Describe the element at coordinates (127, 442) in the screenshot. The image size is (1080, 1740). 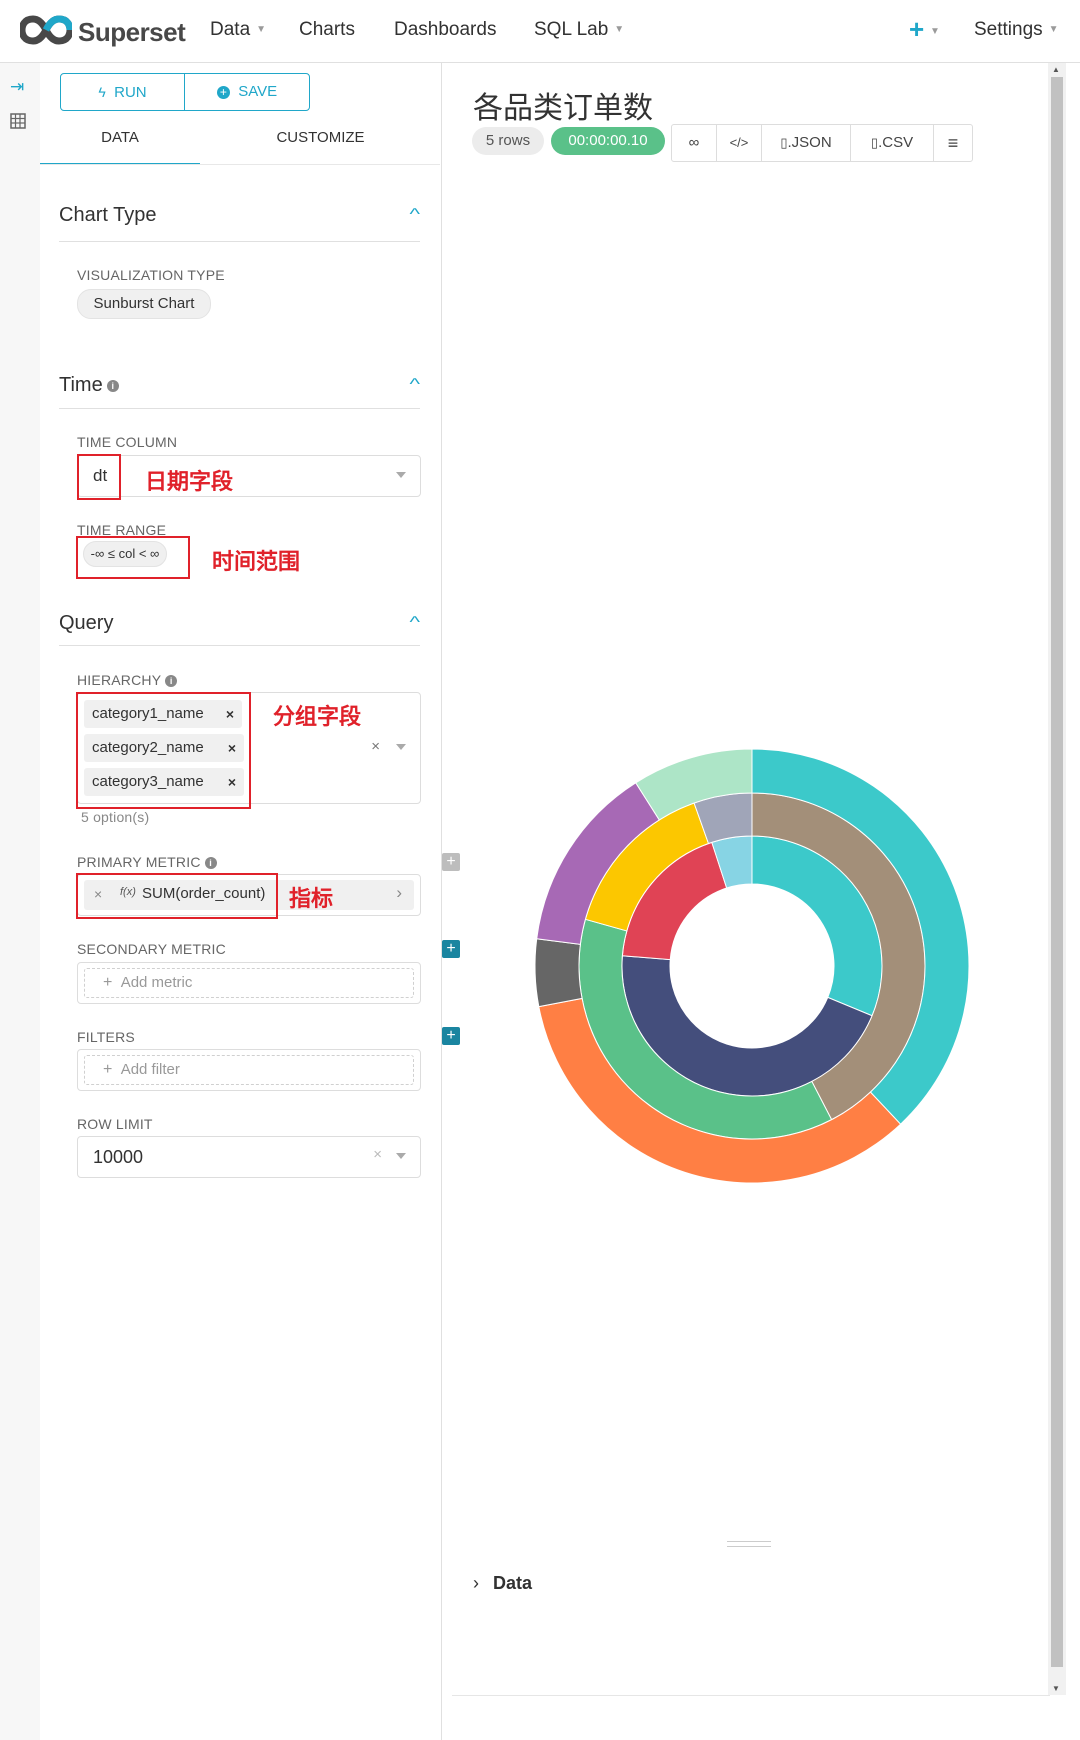
I see `time-column-label: TIME COLUMN` at that location.